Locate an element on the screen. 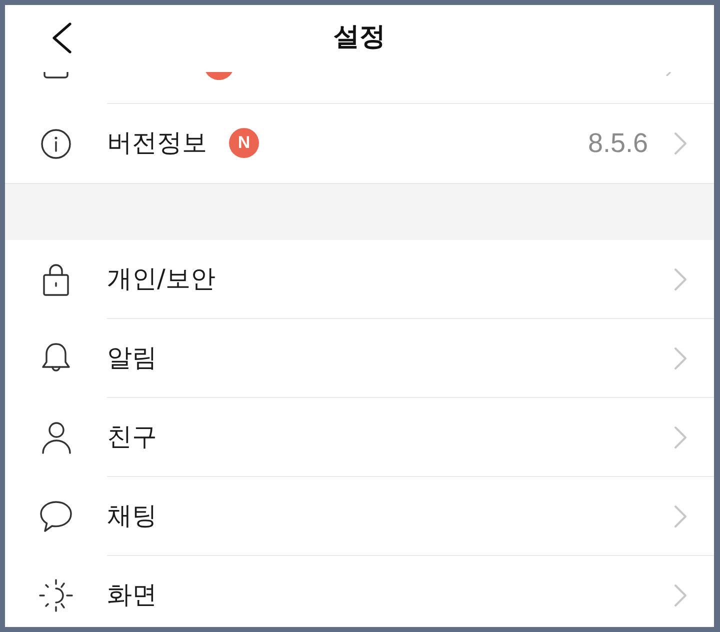 The width and height of the screenshot is (720, 632). info-icon is located at coordinates (56, 143).